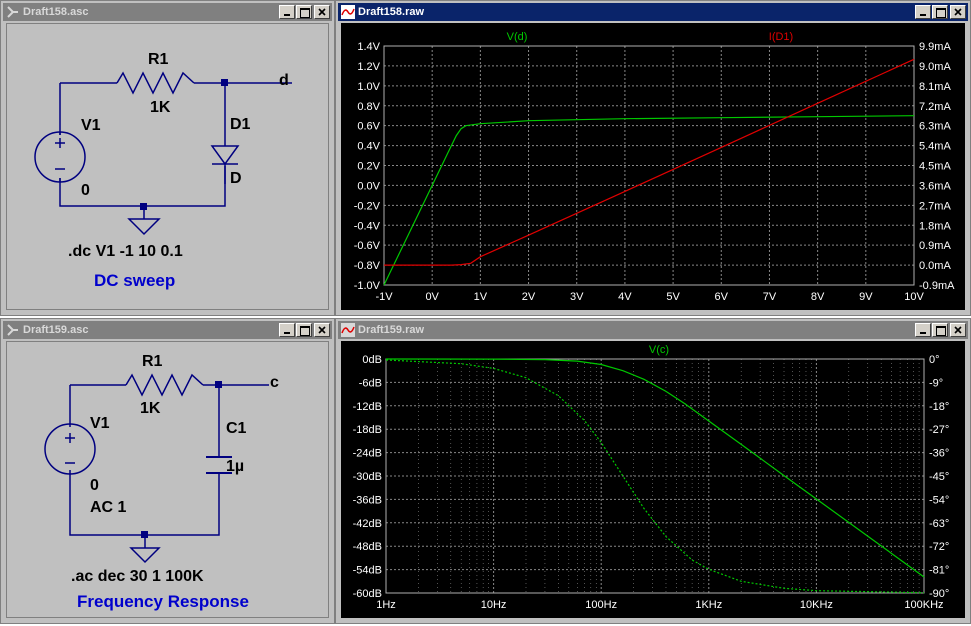 The image size is (971, 626). I want to click on y-right-tick-label: 5.4mA, so click(935, 147).